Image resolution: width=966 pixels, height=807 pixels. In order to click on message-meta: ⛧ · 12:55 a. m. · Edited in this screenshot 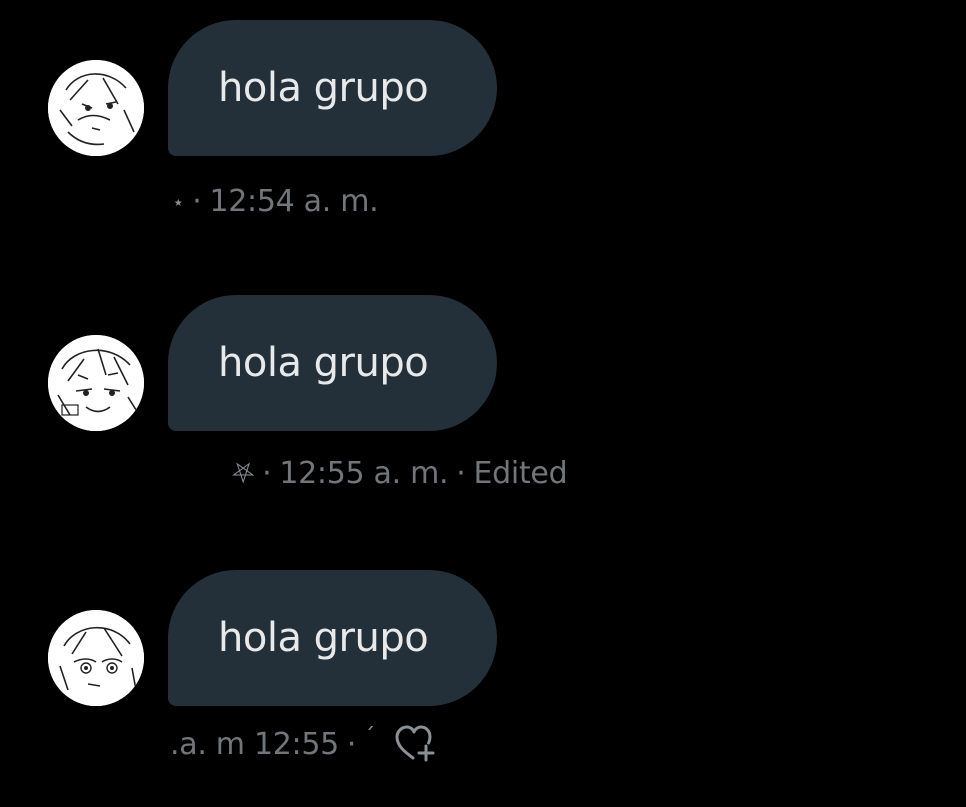, I will do `click(400, 473)`.